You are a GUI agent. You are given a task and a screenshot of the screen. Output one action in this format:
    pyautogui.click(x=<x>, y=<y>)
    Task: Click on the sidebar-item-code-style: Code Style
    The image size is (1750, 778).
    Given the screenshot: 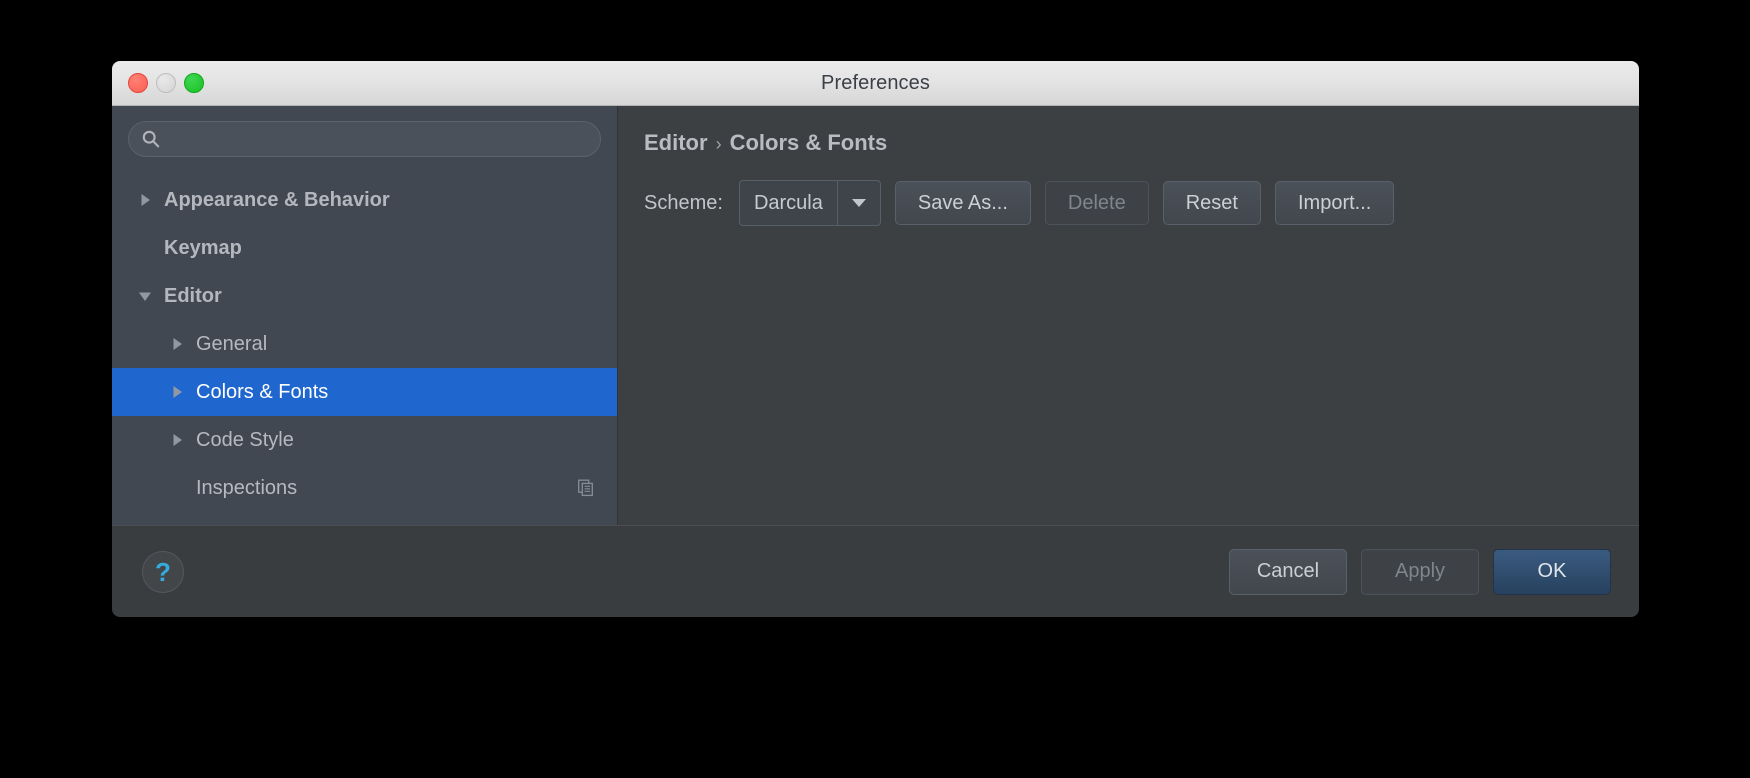 What is the action you would take?
    pyautogui.click(x=364, y=440)
    